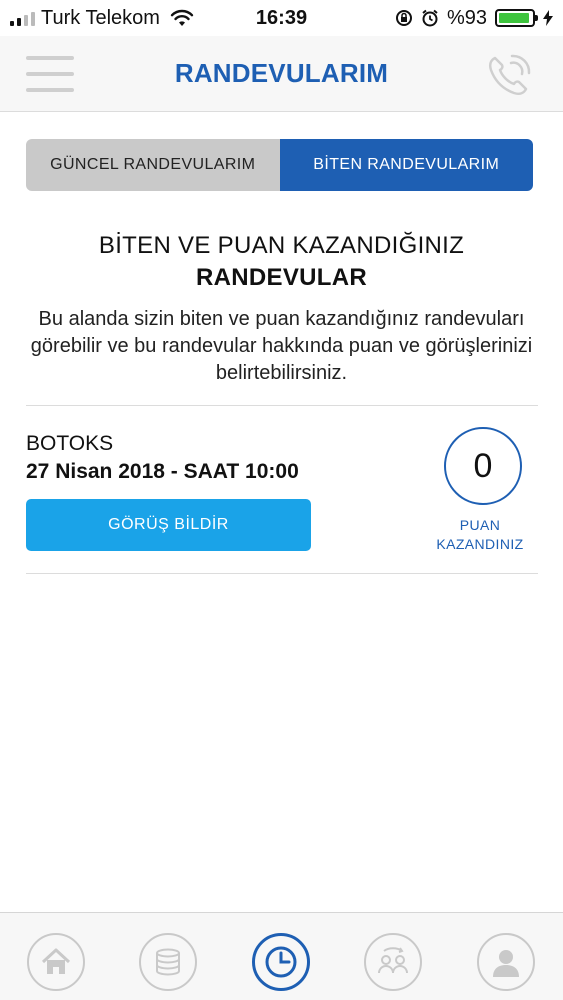 The image size is (563, 1000). What do you see at coordinates (100, 17) in the screenshot?
I see `carrier-name: Turk Telekom` at bounding box center [100, 17].